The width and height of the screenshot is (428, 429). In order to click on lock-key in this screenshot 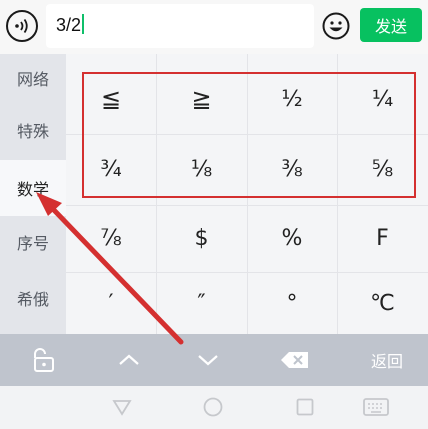, I will do `click(43, 360)`.